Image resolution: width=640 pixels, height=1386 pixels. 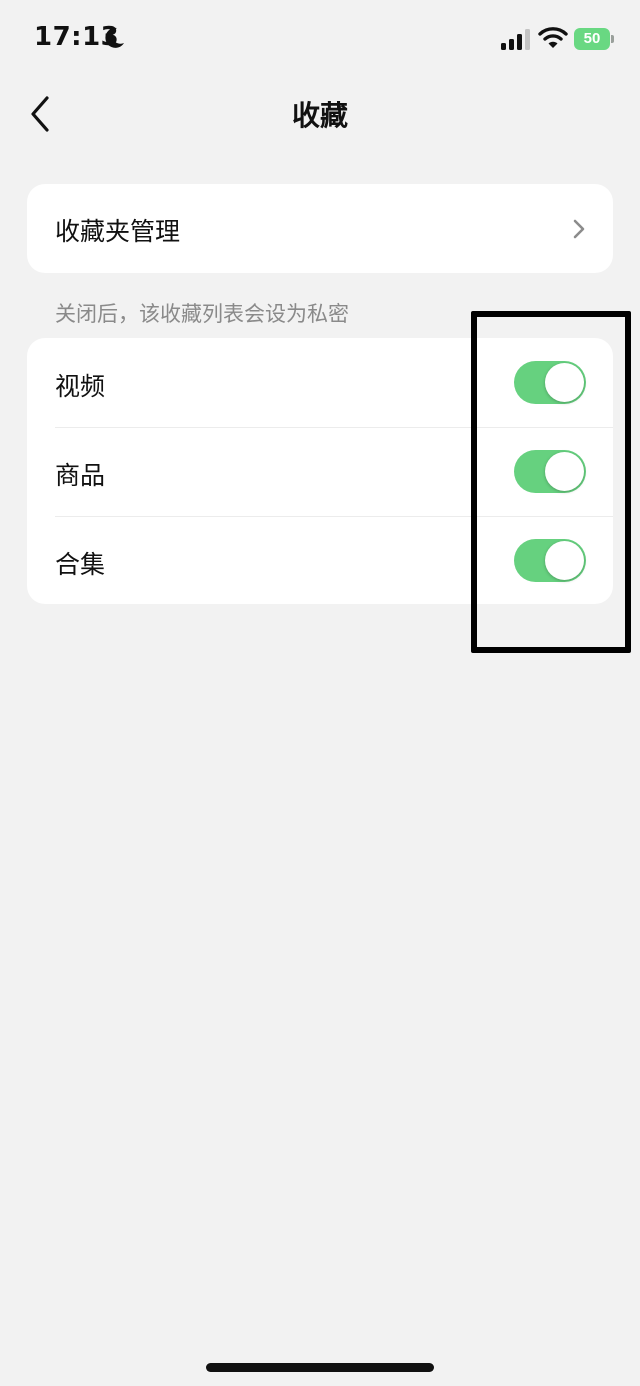 What do you see at coordinates (515, 39) in the screenshot?
I see `cellular-signal-icon` at bounding box center [515, 39].